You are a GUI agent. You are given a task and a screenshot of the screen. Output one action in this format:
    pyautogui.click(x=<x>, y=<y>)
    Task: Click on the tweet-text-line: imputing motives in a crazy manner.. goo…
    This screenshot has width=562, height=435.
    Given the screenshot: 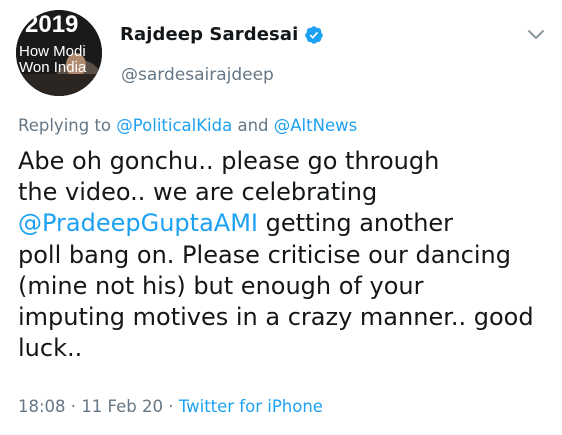 What is the action you would take?
    pyautogui.click(x=276, y=317)
    